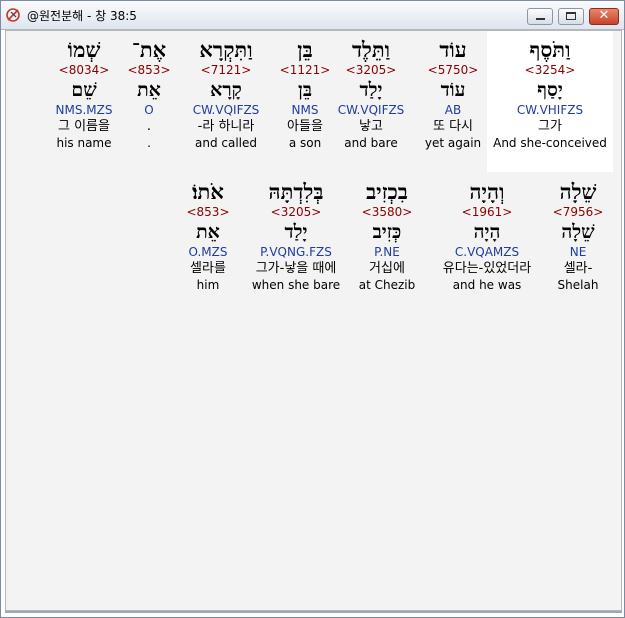 Image resolution: width=625 pixels, height=618 pixels. What do you see at coordinates (305, 49) in the screenshot?
I see `hebrew-word: בֵּן` at bounding box center [305, 49].